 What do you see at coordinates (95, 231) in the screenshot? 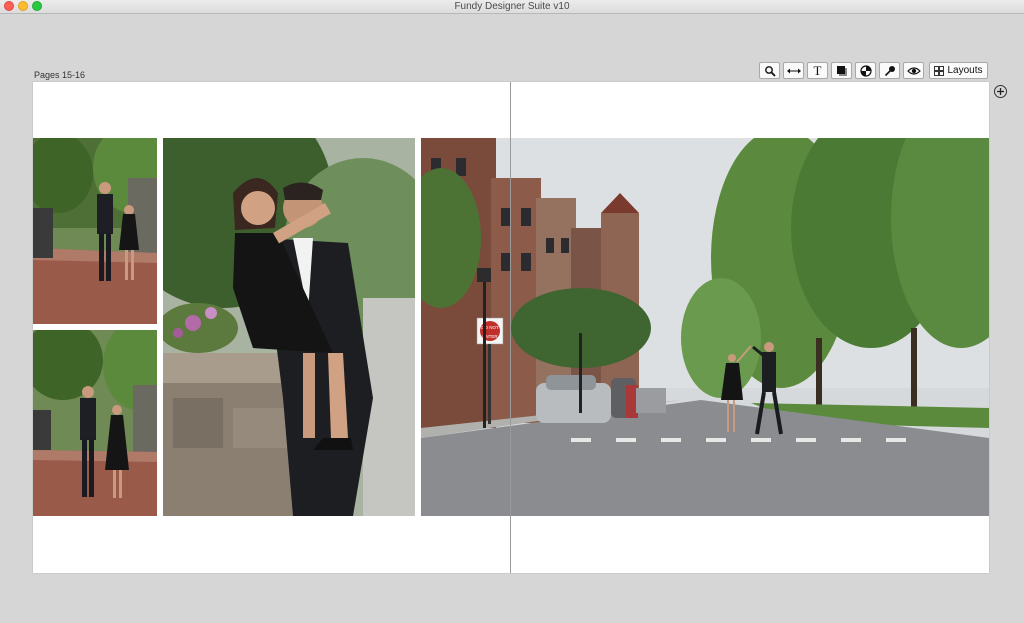
I see `couple-walking-photo-top` at bounding box center [95, 231].